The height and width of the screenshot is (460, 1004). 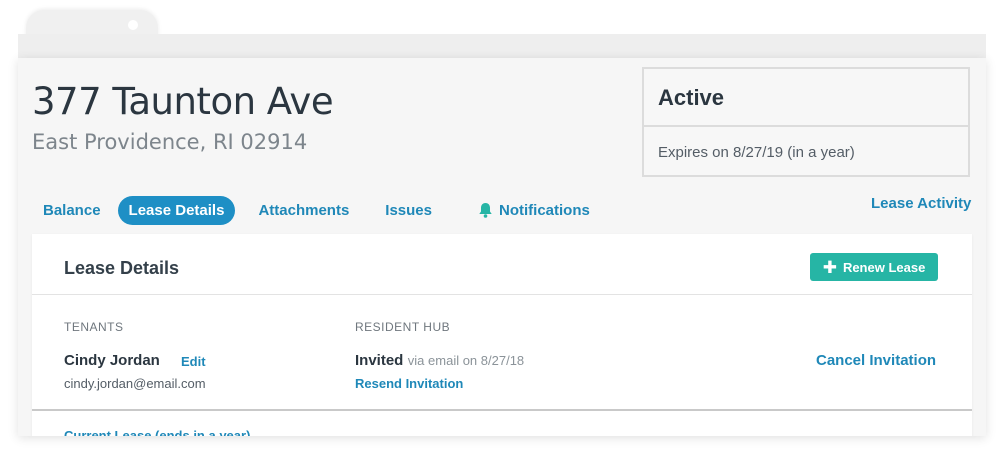 I want to click on resident-hub-column-label: RESIDENT HUB, so click(x=403, y=327).